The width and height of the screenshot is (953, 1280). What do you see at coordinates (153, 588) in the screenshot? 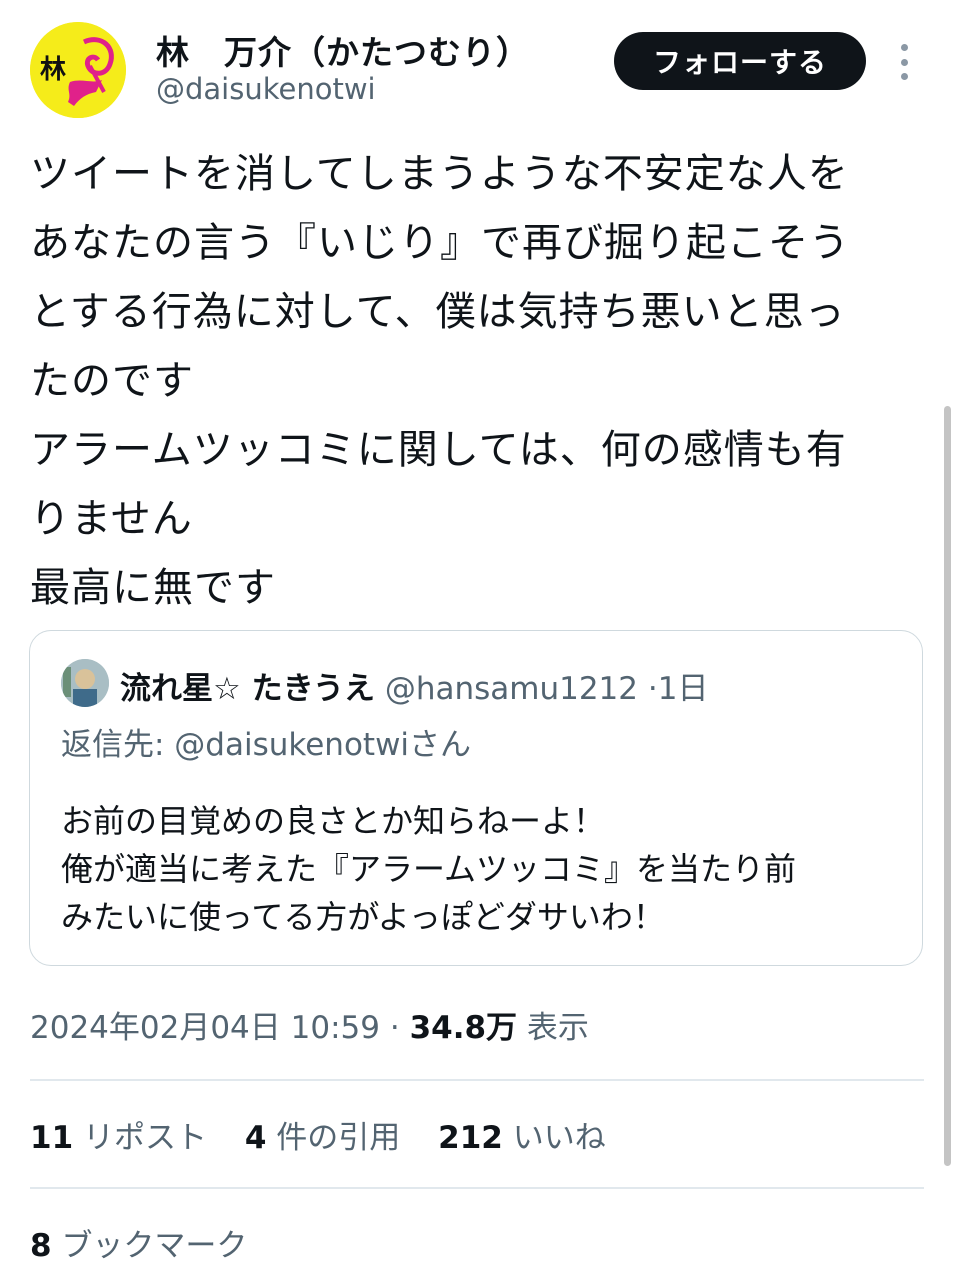
I see `tweet-line: 最高に無です` at bounding box center [153, 588].